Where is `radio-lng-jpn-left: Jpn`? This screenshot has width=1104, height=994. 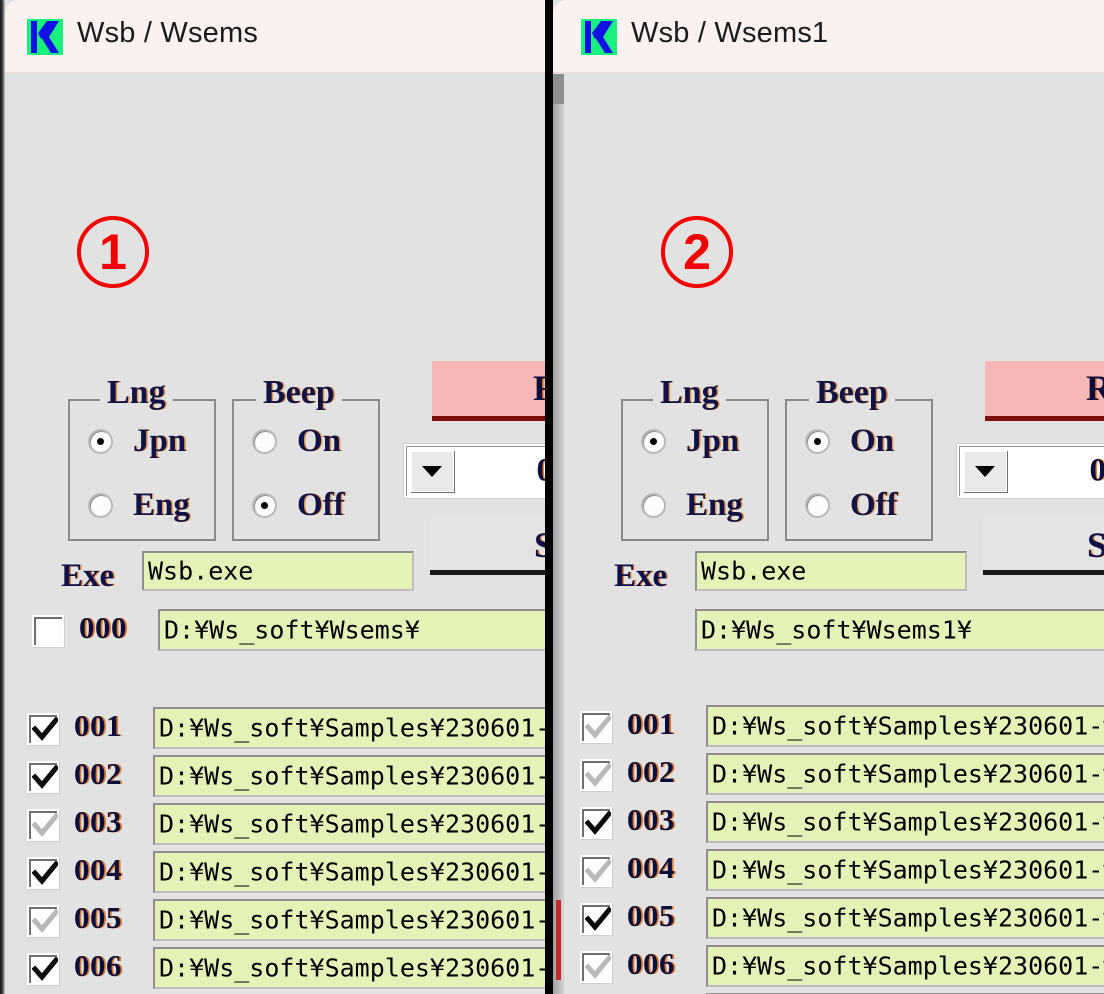
radio-lng-jpn-left: Jpn is located at coordinates (137, 441).